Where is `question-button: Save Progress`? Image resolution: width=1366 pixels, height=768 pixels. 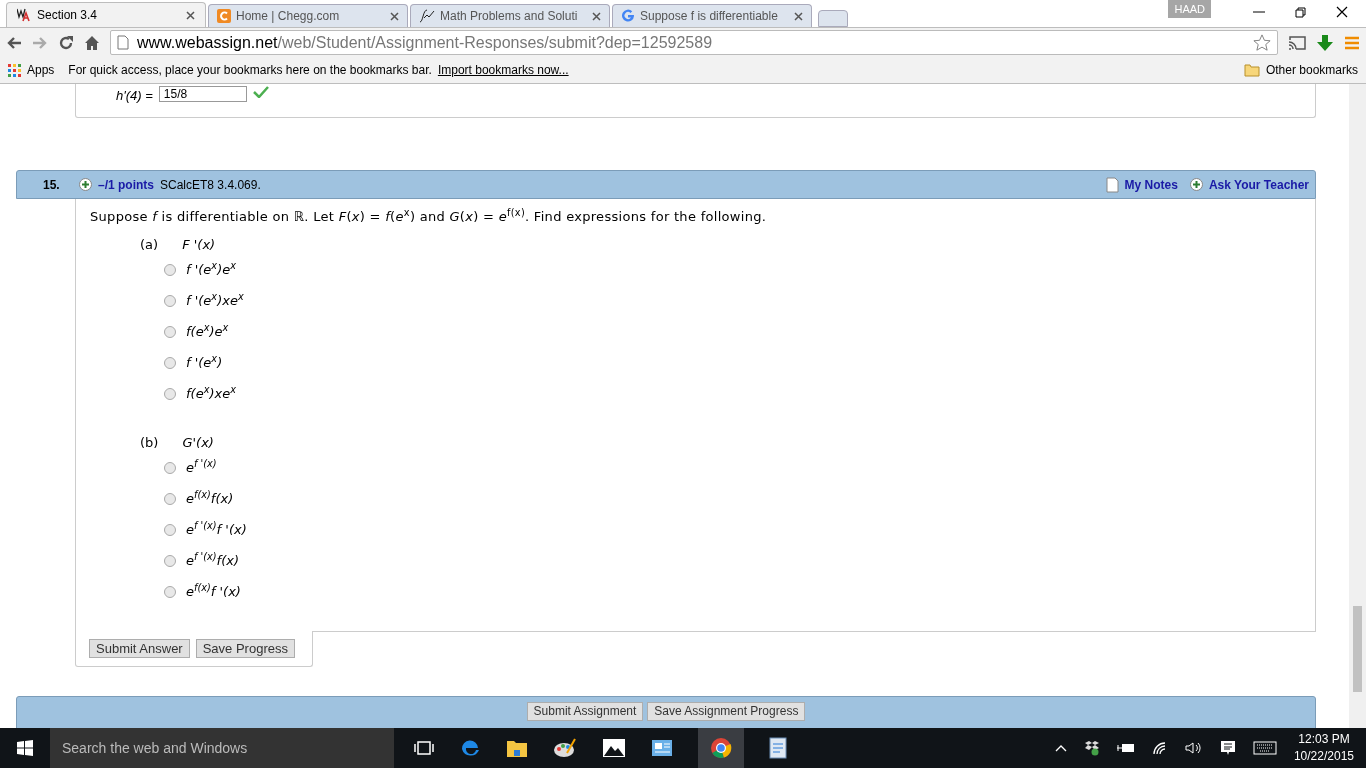
question-button: Save Progress is located at coordinates (245, 648).